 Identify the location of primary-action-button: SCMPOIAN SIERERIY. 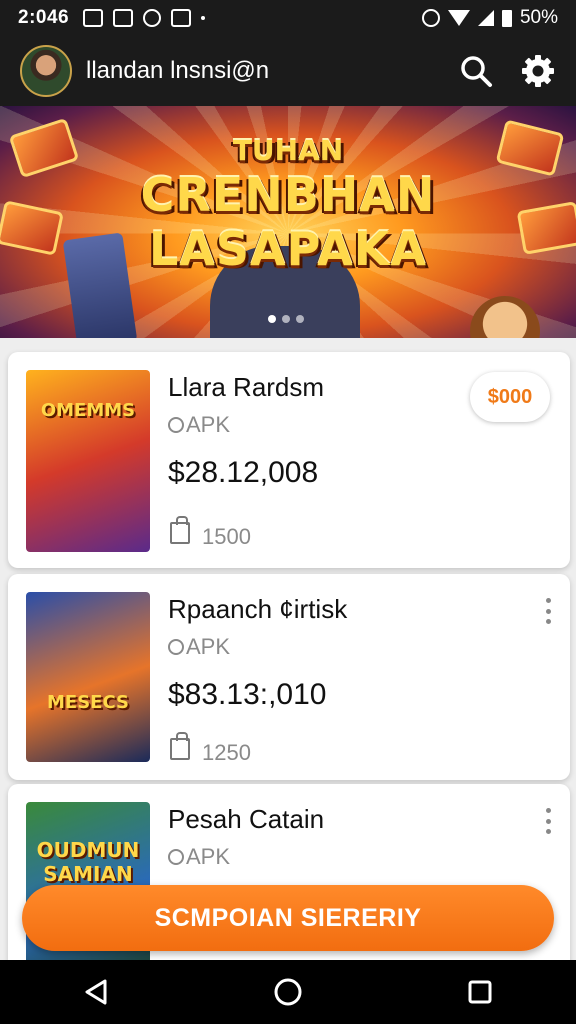
(288, 918).